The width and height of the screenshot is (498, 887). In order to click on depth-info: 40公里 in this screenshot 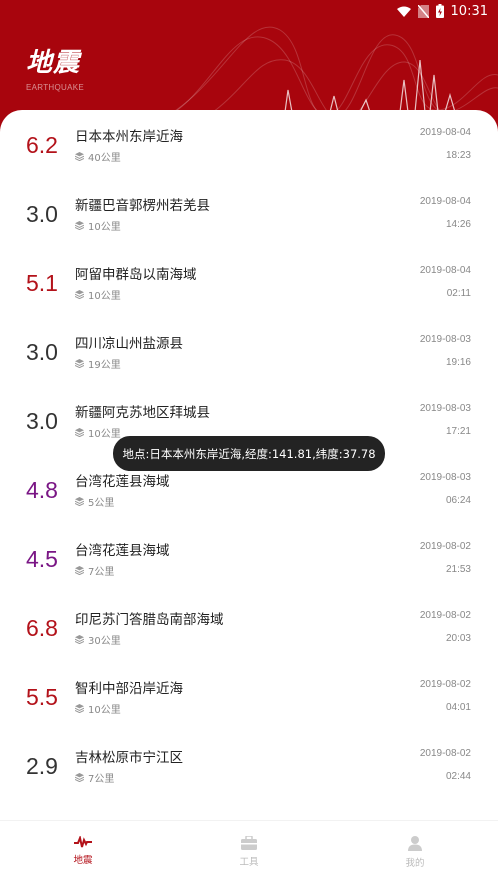, I will do `click(98, 156)`.